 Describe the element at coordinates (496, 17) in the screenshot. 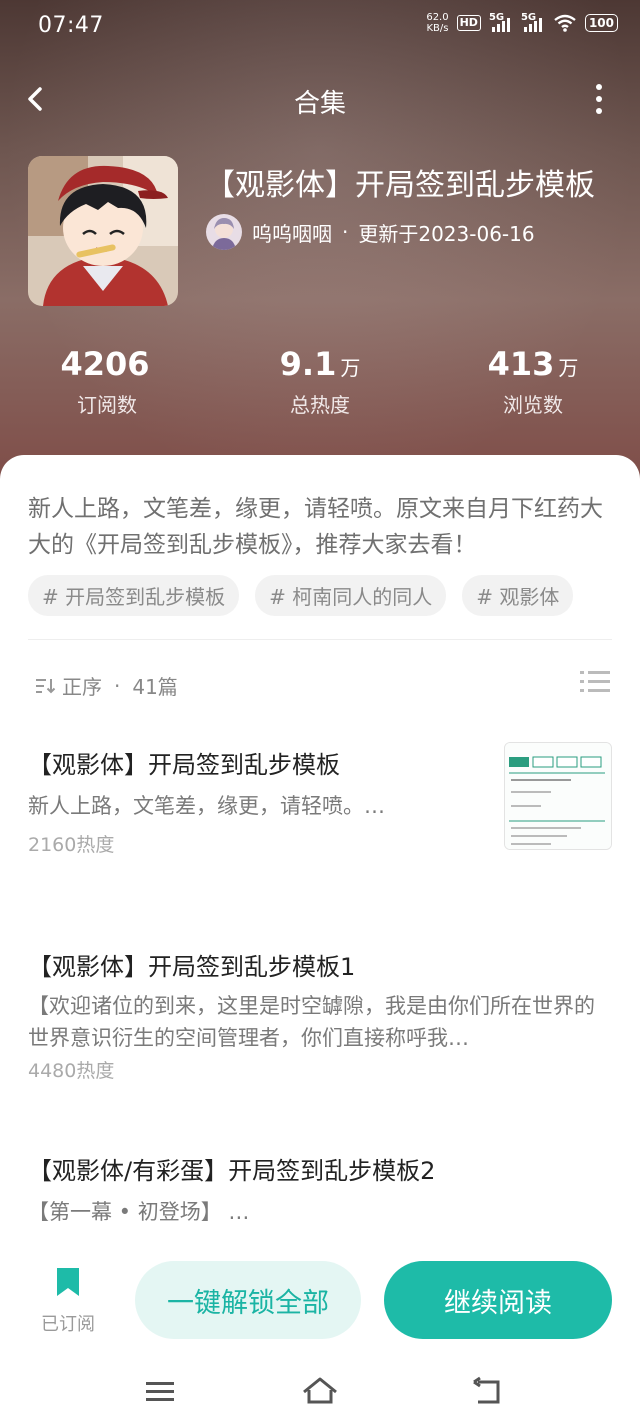

I see `signal-label: 5G` at that location.